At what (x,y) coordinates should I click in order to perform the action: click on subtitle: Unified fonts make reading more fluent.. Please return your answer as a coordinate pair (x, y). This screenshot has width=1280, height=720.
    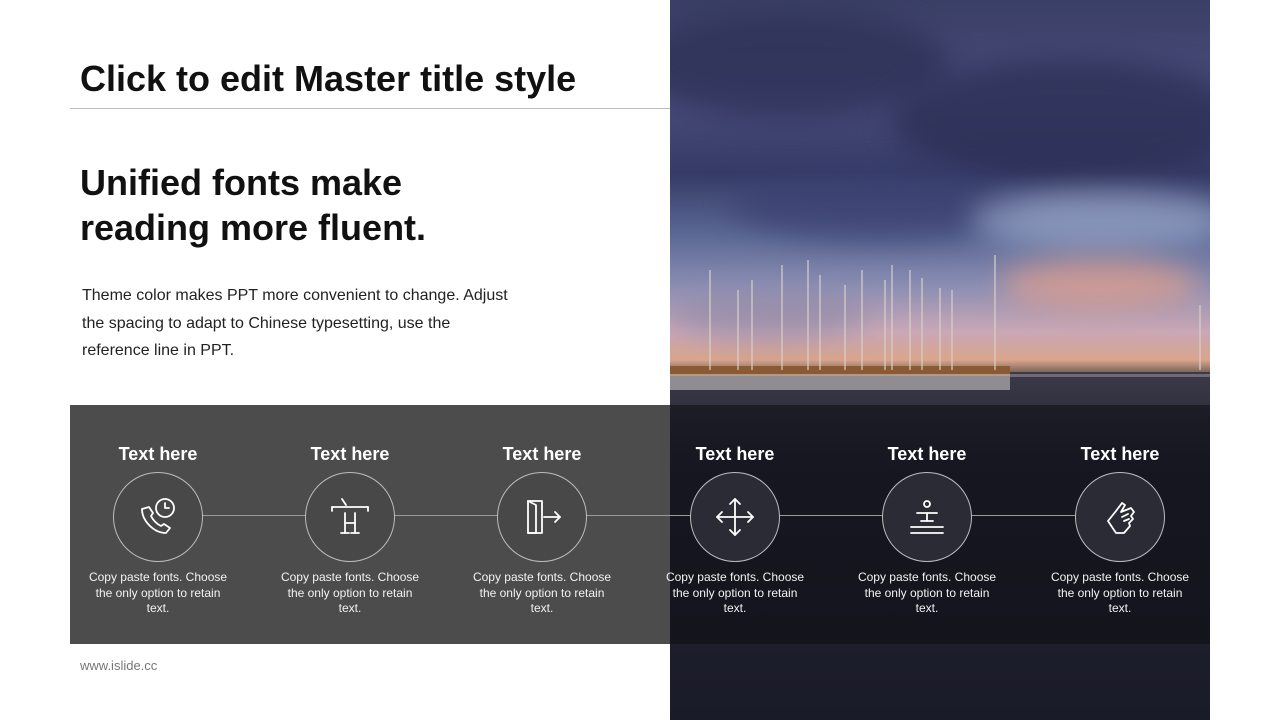
    Looking at the image, I should click on (320, 205).